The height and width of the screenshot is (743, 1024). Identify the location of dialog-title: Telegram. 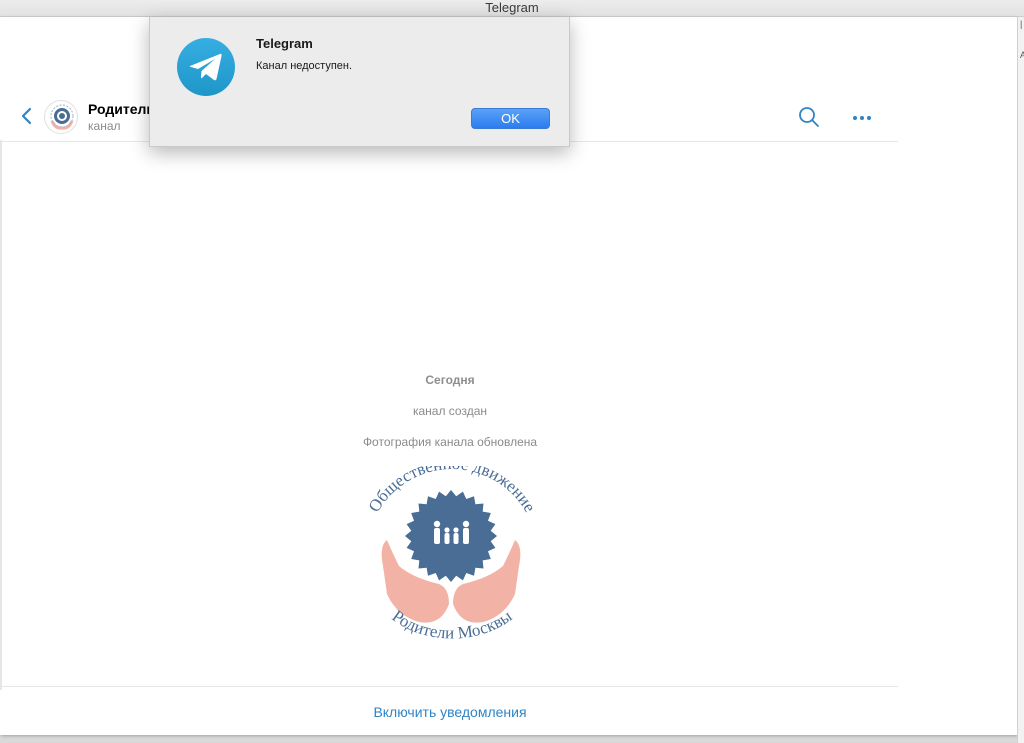
(284, 43).